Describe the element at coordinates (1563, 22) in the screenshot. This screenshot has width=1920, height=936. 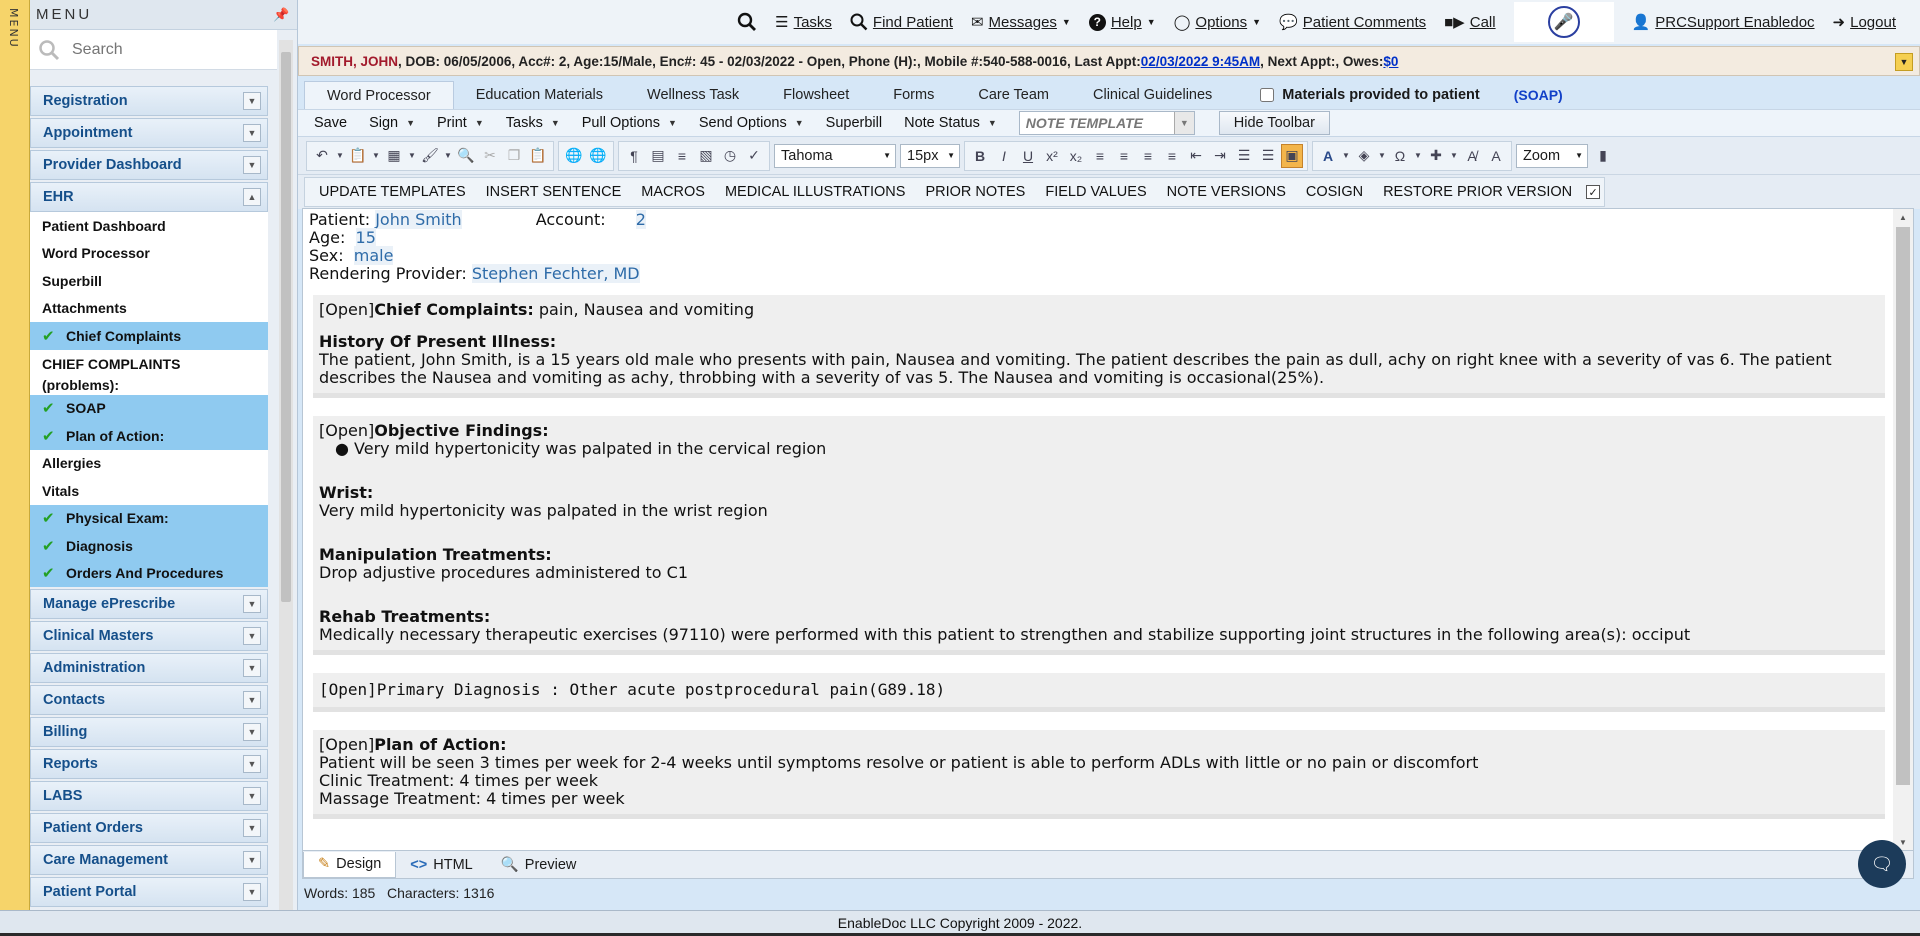
I see `dictation-button: 🎤` at that location.